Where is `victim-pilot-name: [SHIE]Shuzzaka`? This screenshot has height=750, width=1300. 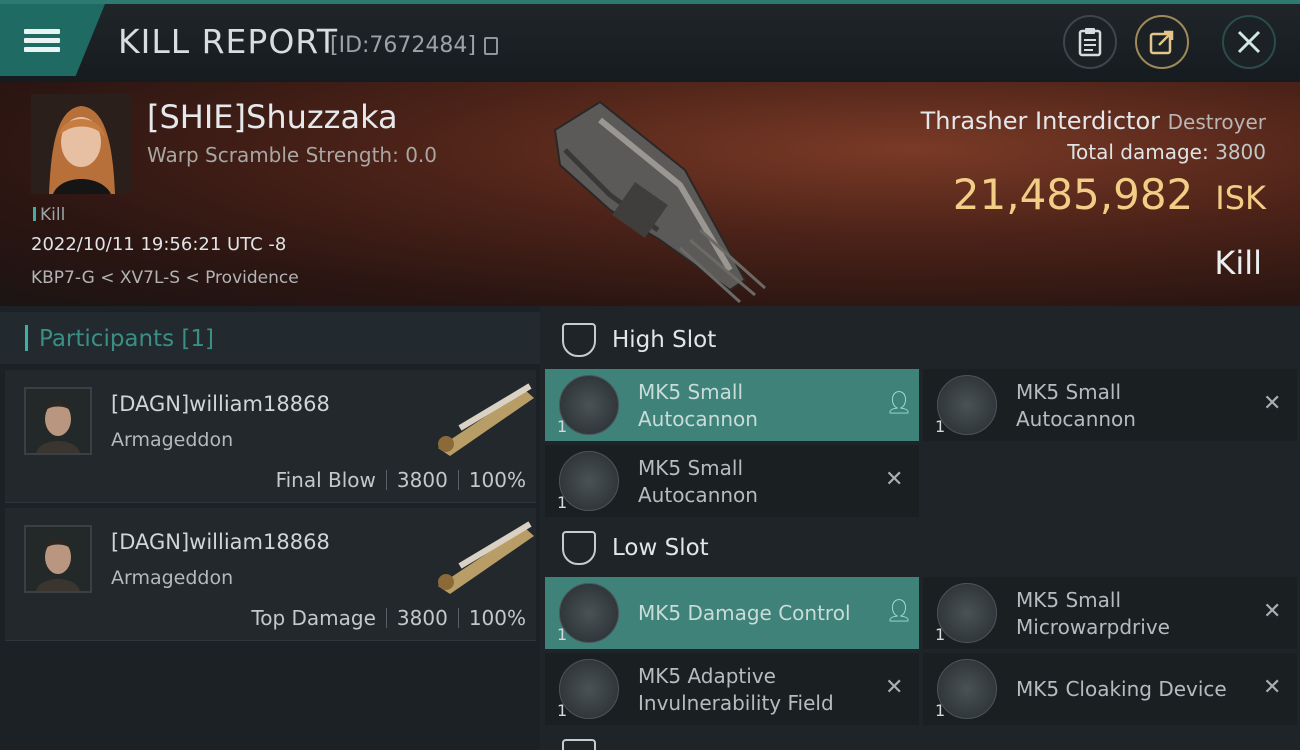
victim-pilot-name: [SHIE]Shuzzaka is located at coordinates (272, 117).